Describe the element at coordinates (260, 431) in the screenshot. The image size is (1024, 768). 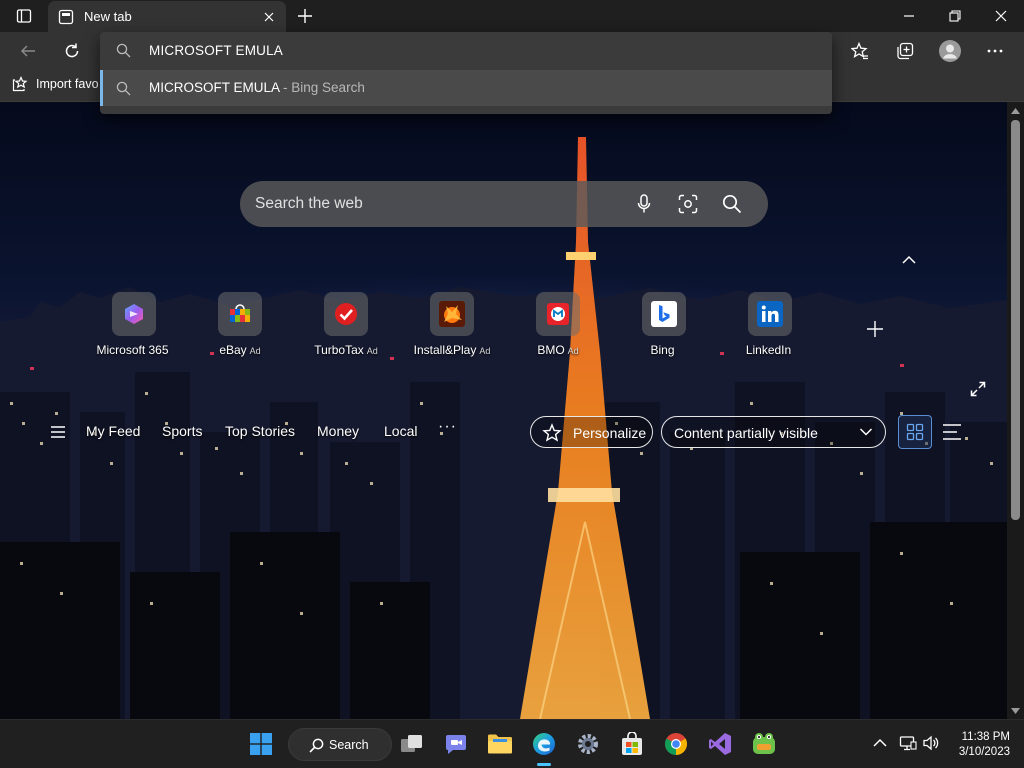
I see `feed-tab-top-stories: Top Stories` at that location.